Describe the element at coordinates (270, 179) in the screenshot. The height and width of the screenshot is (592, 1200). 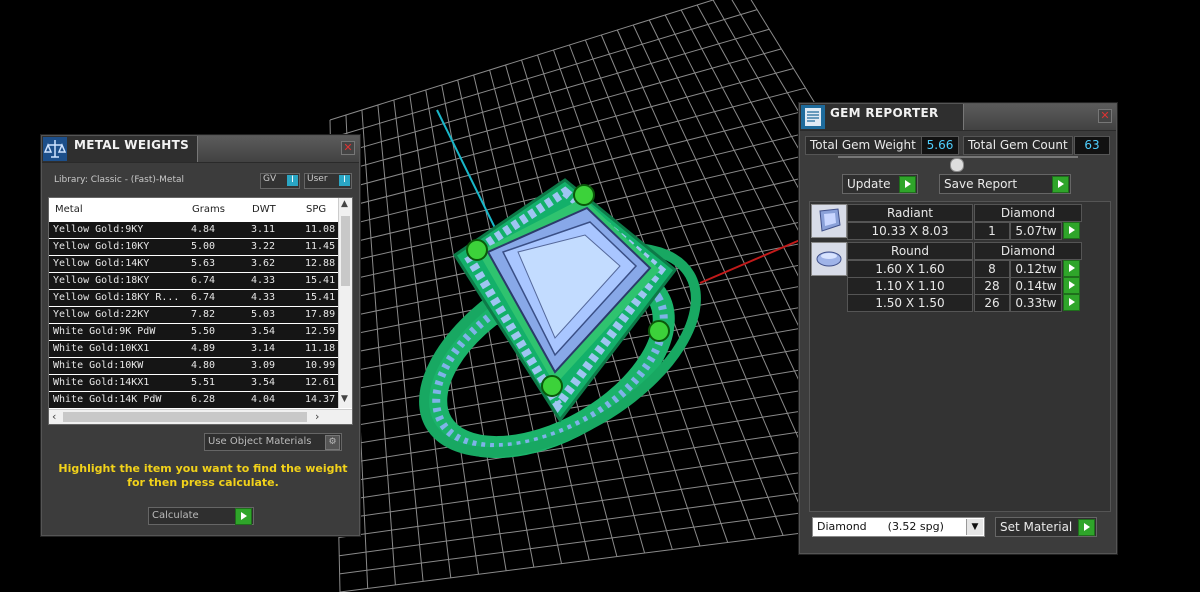
I see `gv-label: GV` at that location.